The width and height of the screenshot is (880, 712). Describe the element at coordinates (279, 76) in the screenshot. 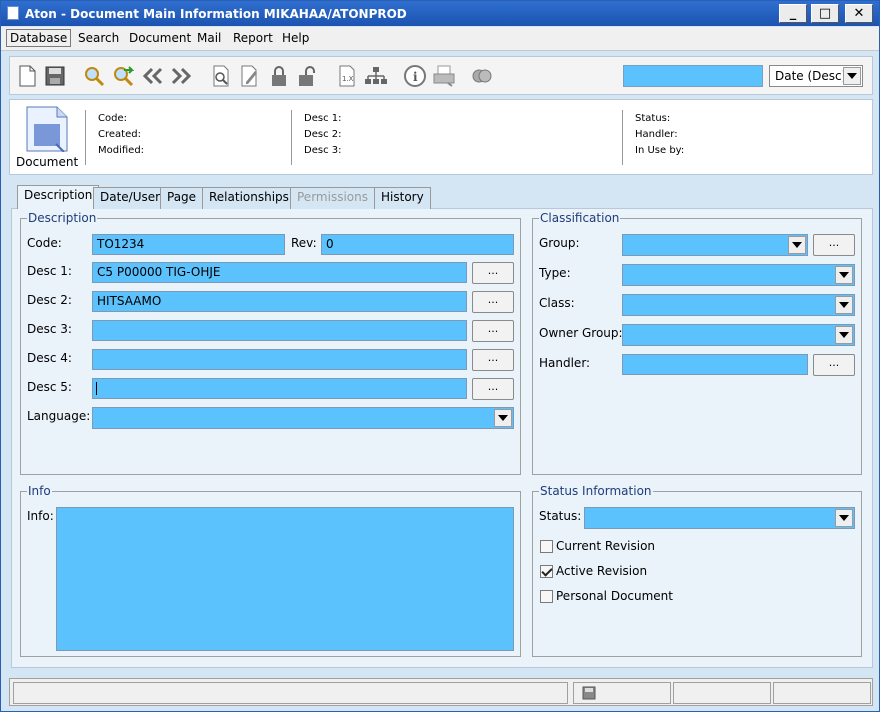

I see `lock-icon` at that location.